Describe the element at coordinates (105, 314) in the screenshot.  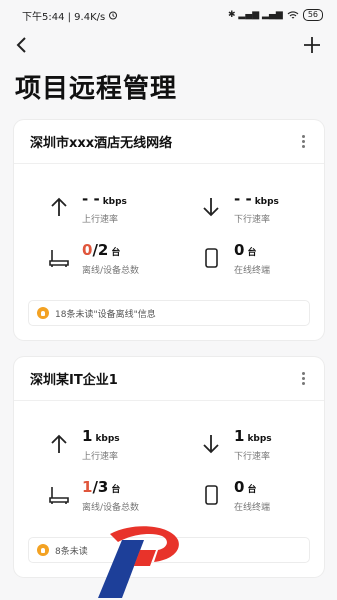
I see `notice-text: 18条未读"设备离线"信息` at that location.